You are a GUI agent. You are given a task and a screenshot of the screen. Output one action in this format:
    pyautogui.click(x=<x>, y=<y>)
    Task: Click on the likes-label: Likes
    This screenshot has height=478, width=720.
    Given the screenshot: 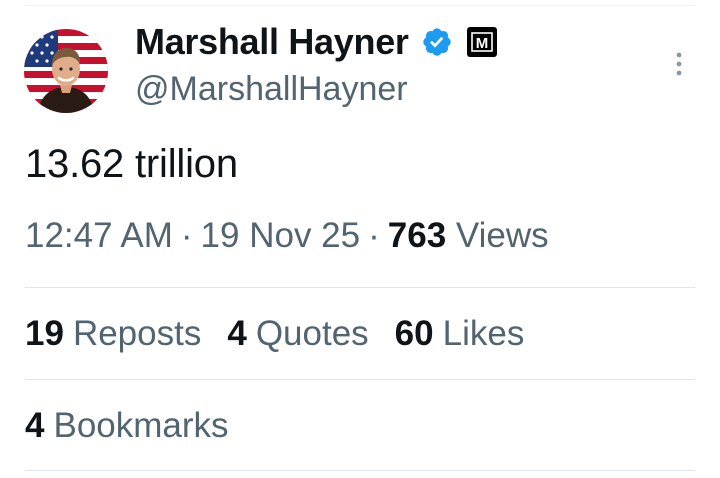 What is the action you would take?
    pyautogui.click(x=483, y=333)
    